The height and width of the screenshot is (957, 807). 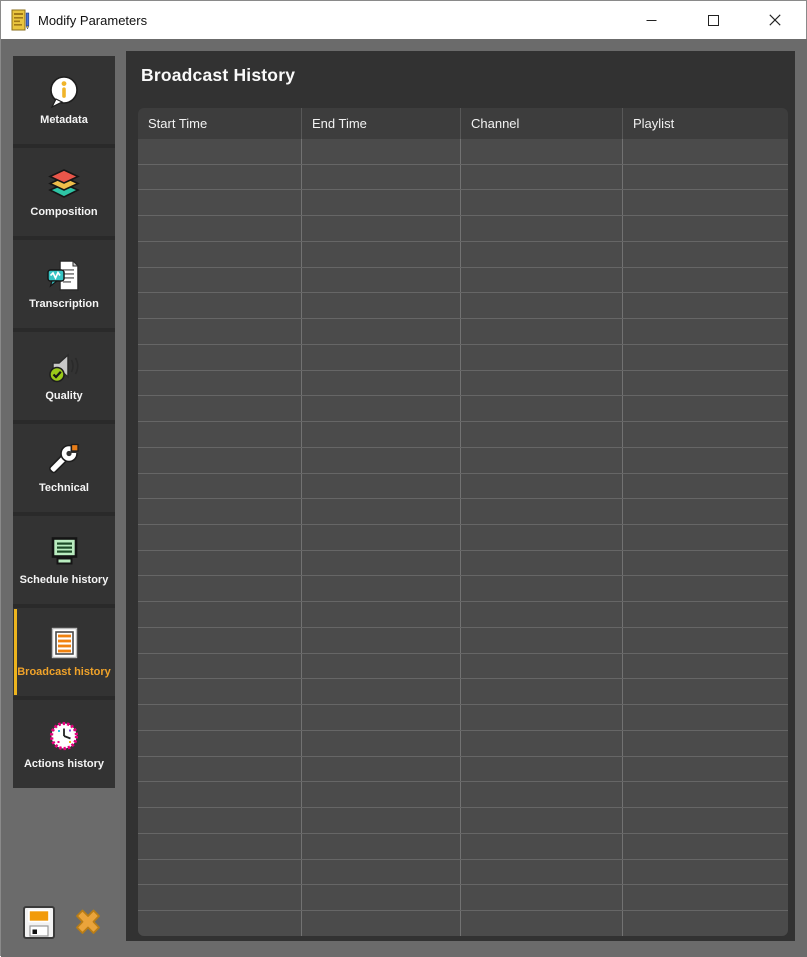 I want to click on maximize-icon, so click(x=713, y=20).